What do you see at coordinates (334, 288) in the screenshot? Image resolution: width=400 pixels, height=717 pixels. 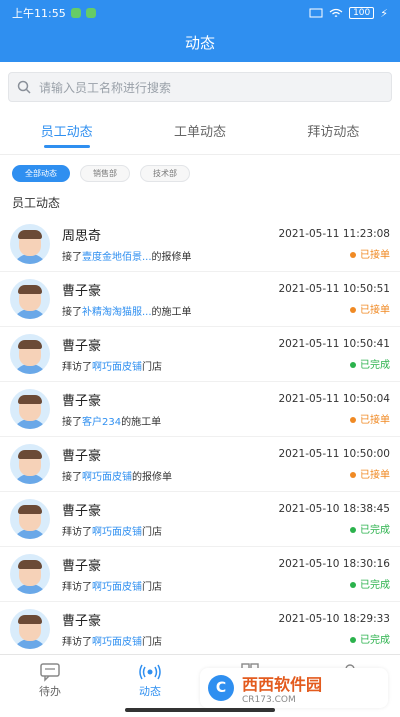 I see `activity-time: 2021-05-11 10:50:51` at bounding box center [334, 288].